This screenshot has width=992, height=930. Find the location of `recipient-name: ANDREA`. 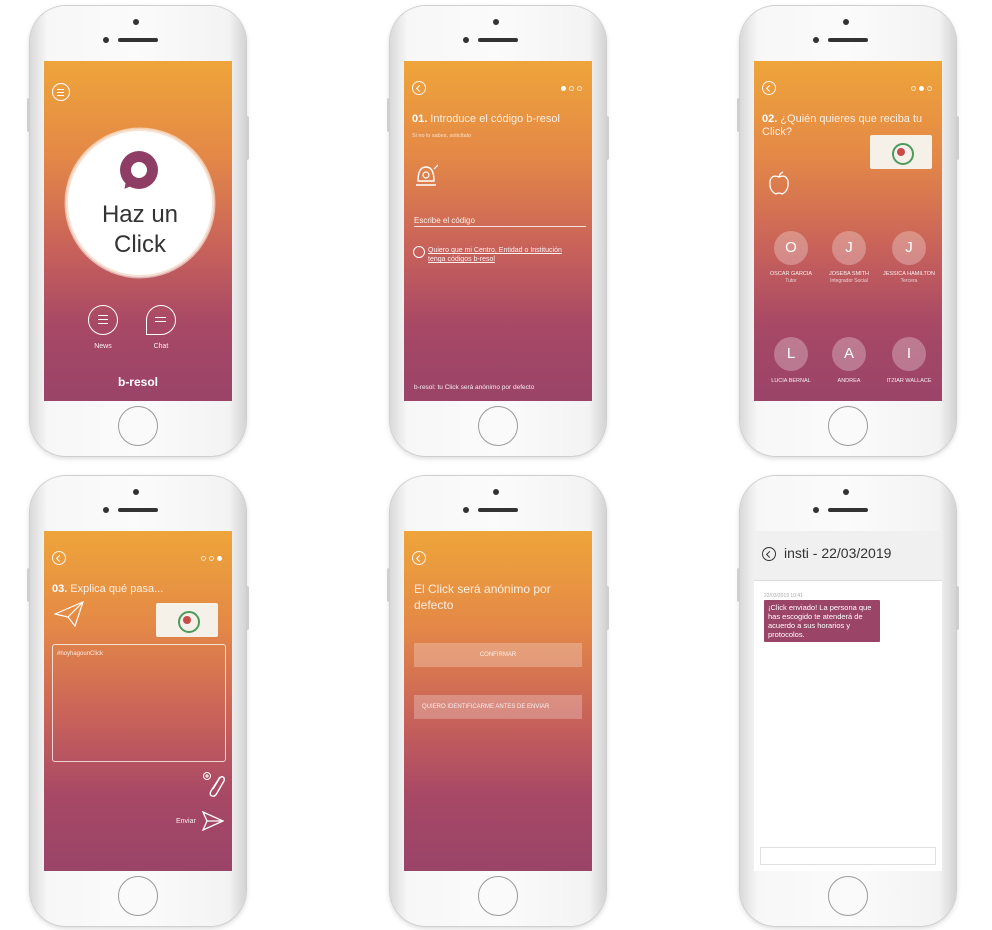

recipient-name: ANDREA is located at coordinates (849, 381).